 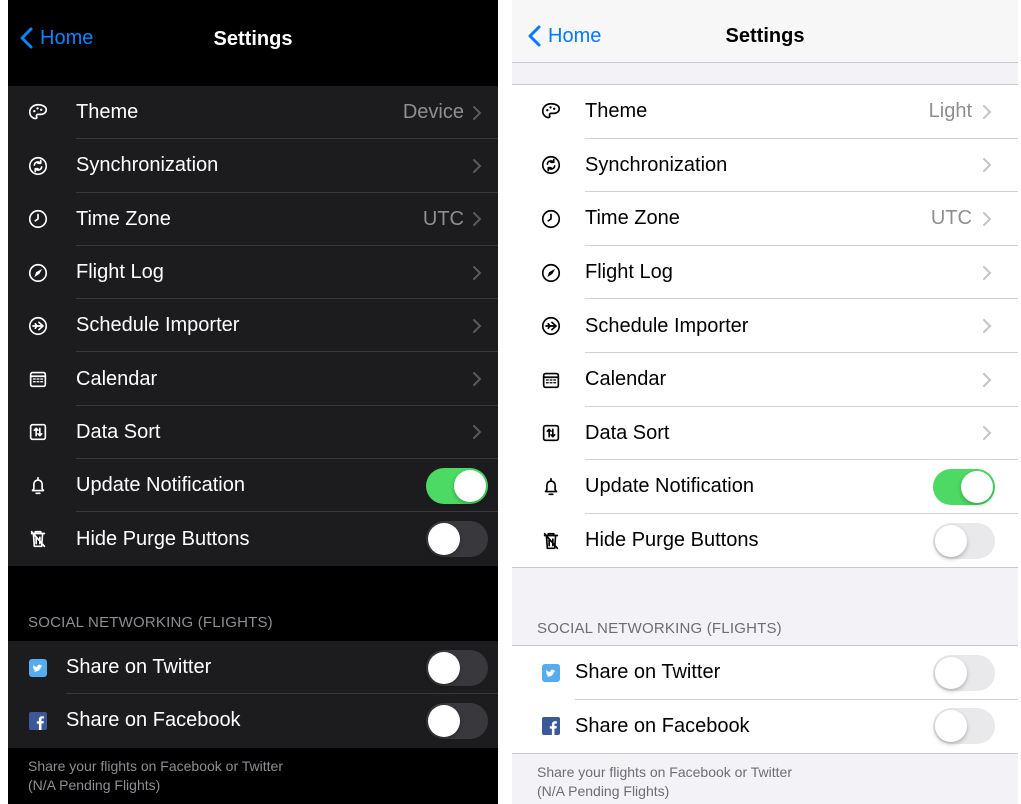 What do you see at coordinates (765, 112) in the screenshot?
I see `row-theme: Theme Light` at bounding box center [765, 112].